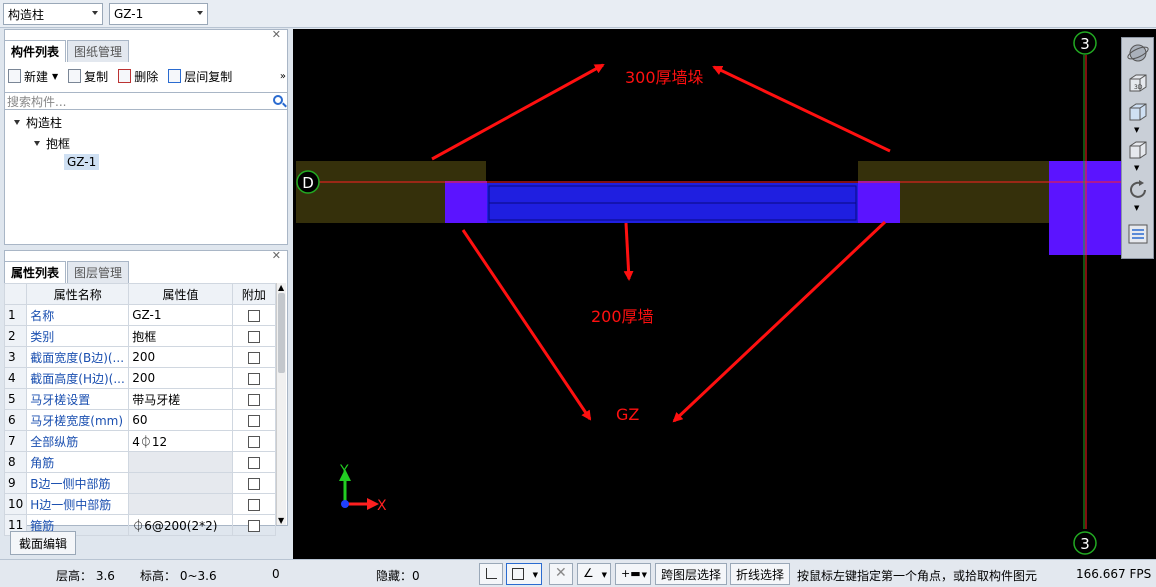 The width and height of the screenshot is (1156, 587). Describe the element at coordinates (180, 525) in the screenshot. I see `property-value: ⏀6@200(2*2)` at that location.